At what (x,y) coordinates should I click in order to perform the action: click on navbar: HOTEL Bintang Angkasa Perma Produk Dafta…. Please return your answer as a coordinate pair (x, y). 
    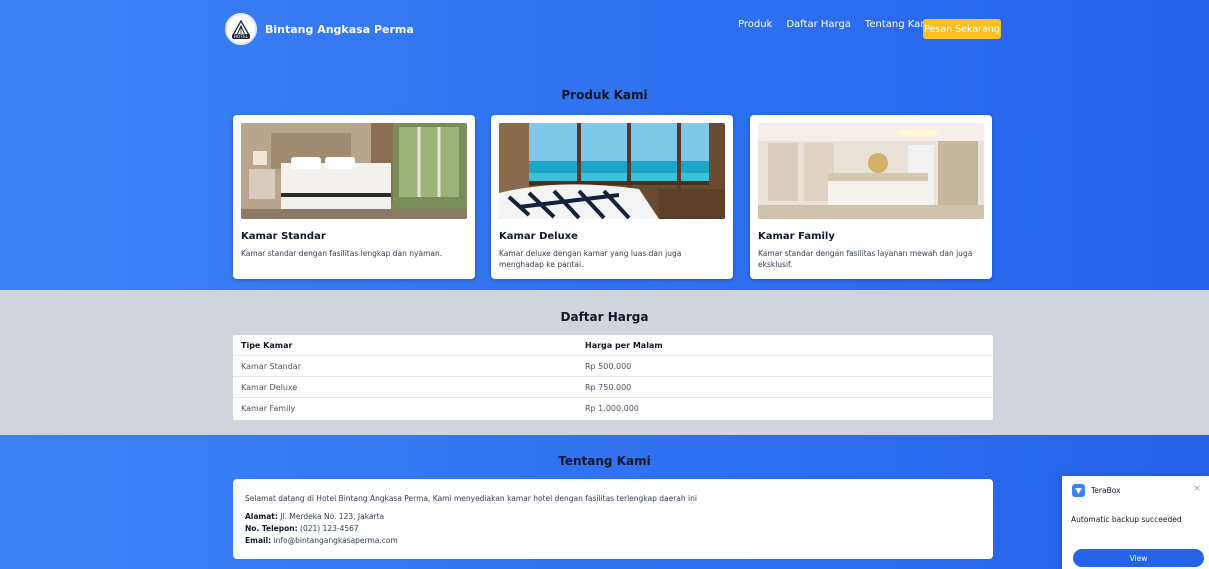
    Looking at the image, I should click on (604, 27).